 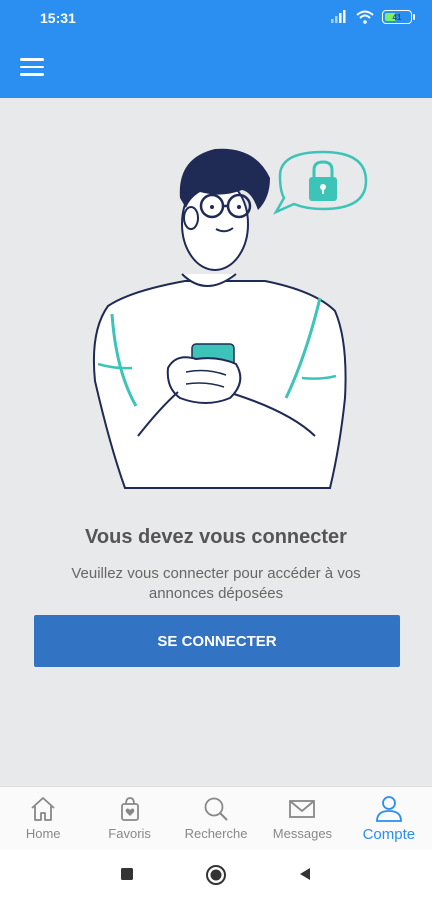 What do you see at coordinates (43, 833) in the screenshot?
I see `nav-label-home: Home` at bounding box center [43, 833].